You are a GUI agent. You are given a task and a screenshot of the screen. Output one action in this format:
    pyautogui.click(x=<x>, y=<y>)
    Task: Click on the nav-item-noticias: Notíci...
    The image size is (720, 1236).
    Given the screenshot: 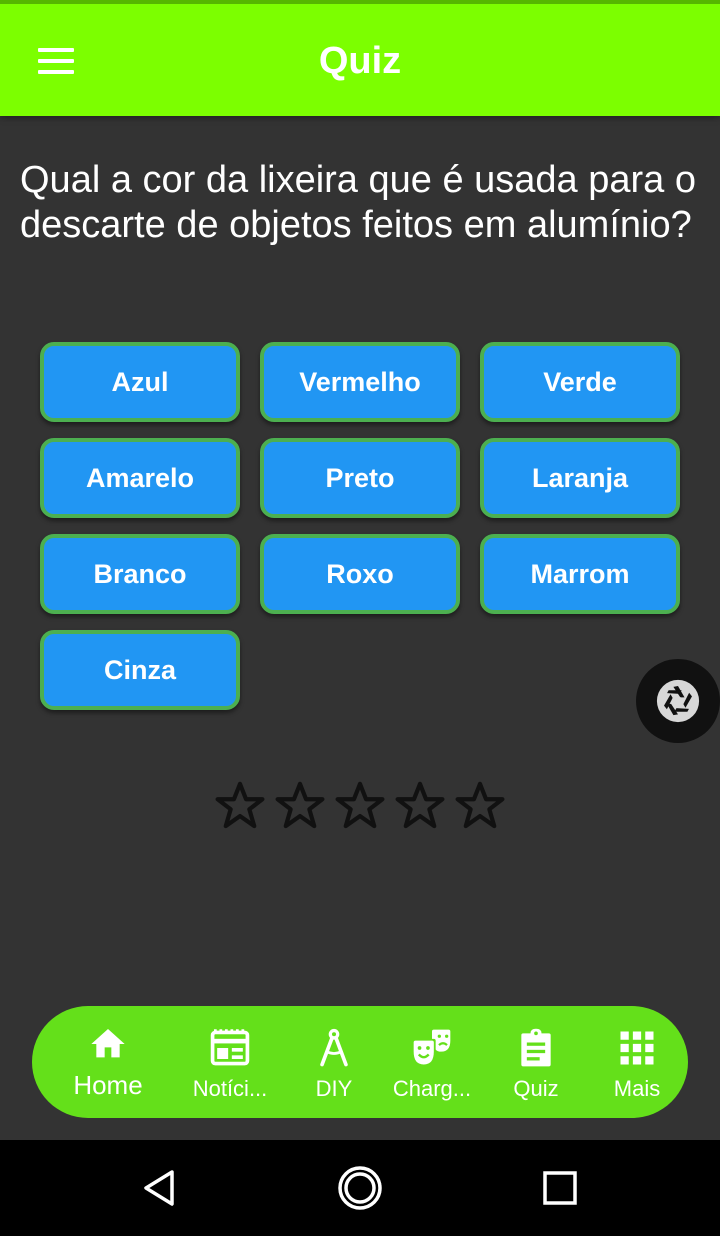 What is the action you would take?
    pyautogui.click(x=230, y=1062)
    